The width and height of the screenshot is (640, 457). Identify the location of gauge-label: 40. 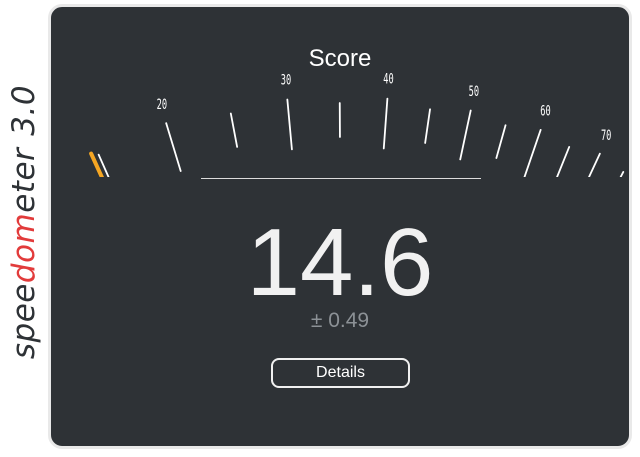
(388, 78).